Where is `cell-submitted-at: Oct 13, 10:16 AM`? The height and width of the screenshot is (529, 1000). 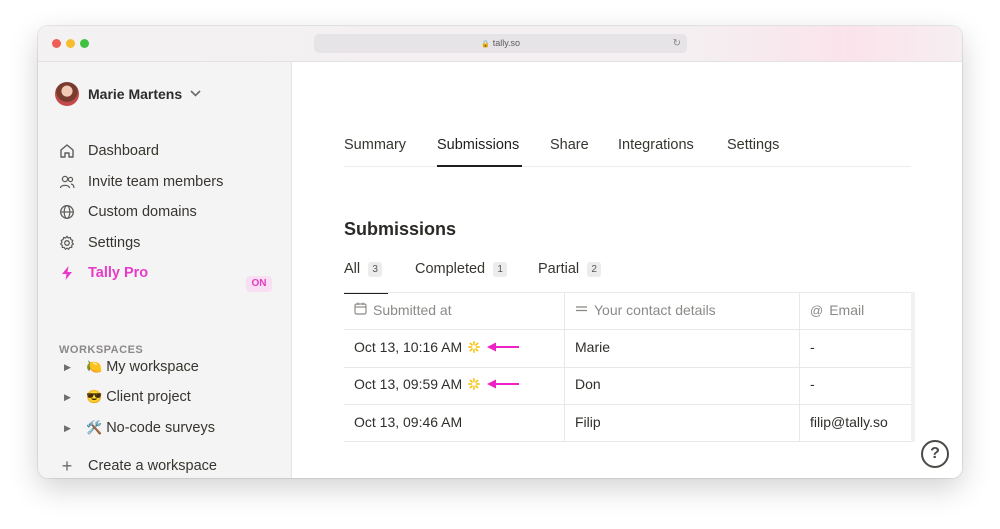 cell-submitted-at: Oct 13, 10:16 AM is located at coordinates (437, 347).